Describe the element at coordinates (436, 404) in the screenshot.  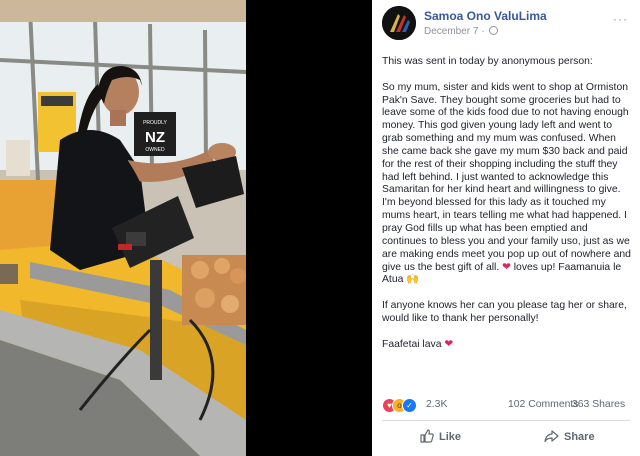
I see `reaction-count: 2.3K` at that location.